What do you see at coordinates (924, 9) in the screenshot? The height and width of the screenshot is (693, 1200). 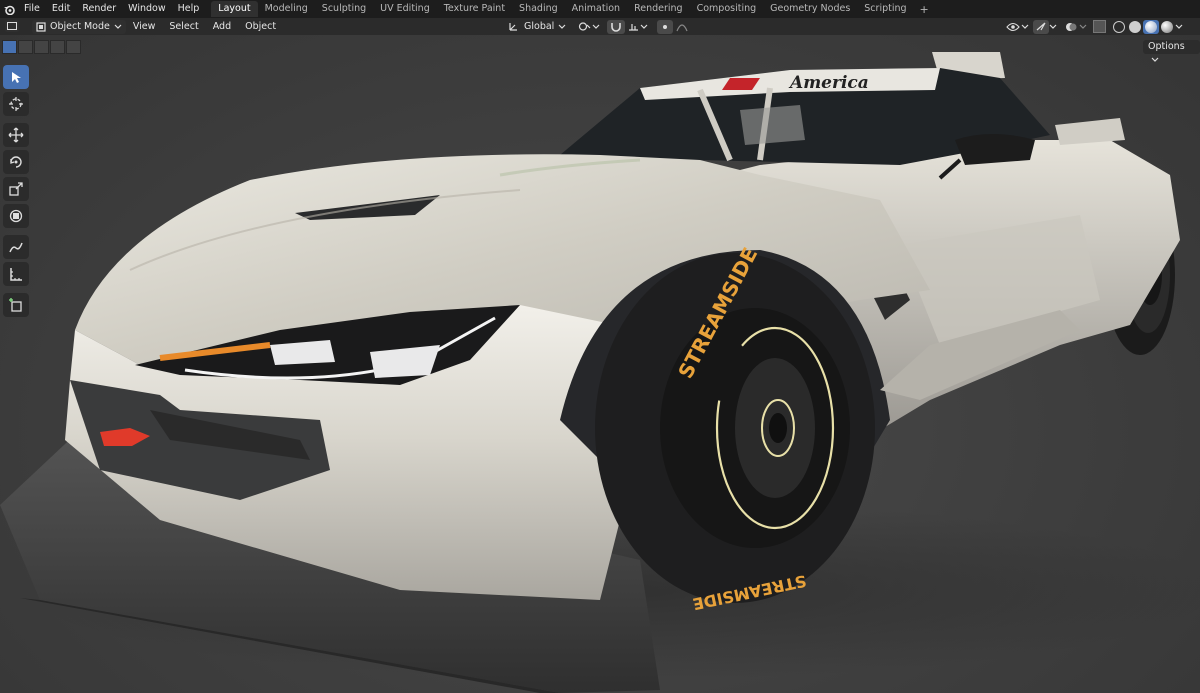 I see `add-workspace-button: +` at bounding box center [924, 9].